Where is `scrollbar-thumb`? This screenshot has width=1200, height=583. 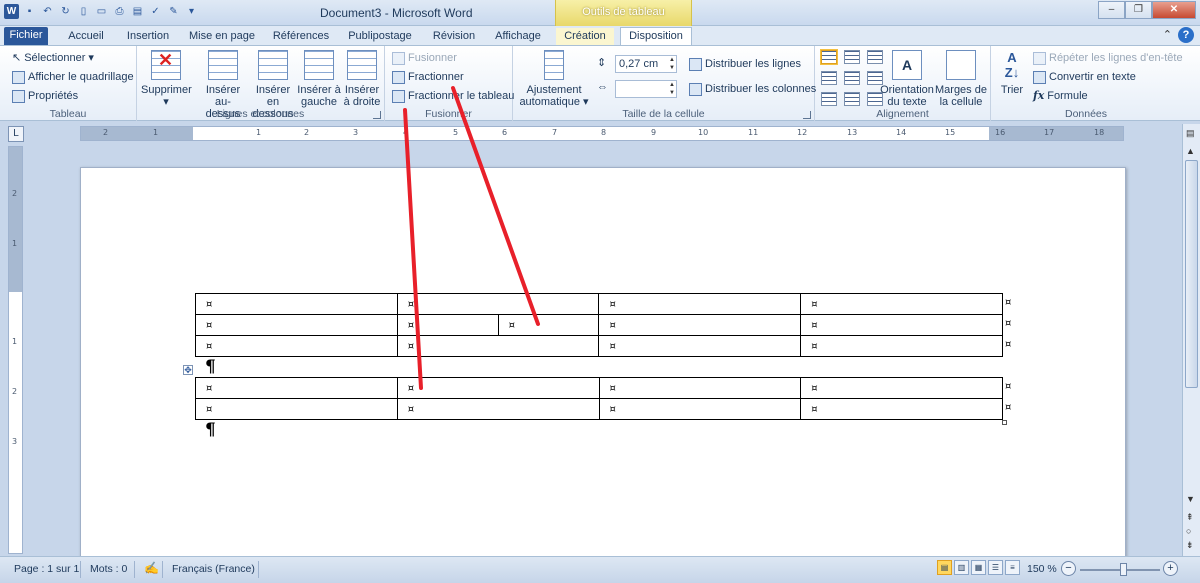
scrollbar-thumb is located at coordinates (1191, 274).